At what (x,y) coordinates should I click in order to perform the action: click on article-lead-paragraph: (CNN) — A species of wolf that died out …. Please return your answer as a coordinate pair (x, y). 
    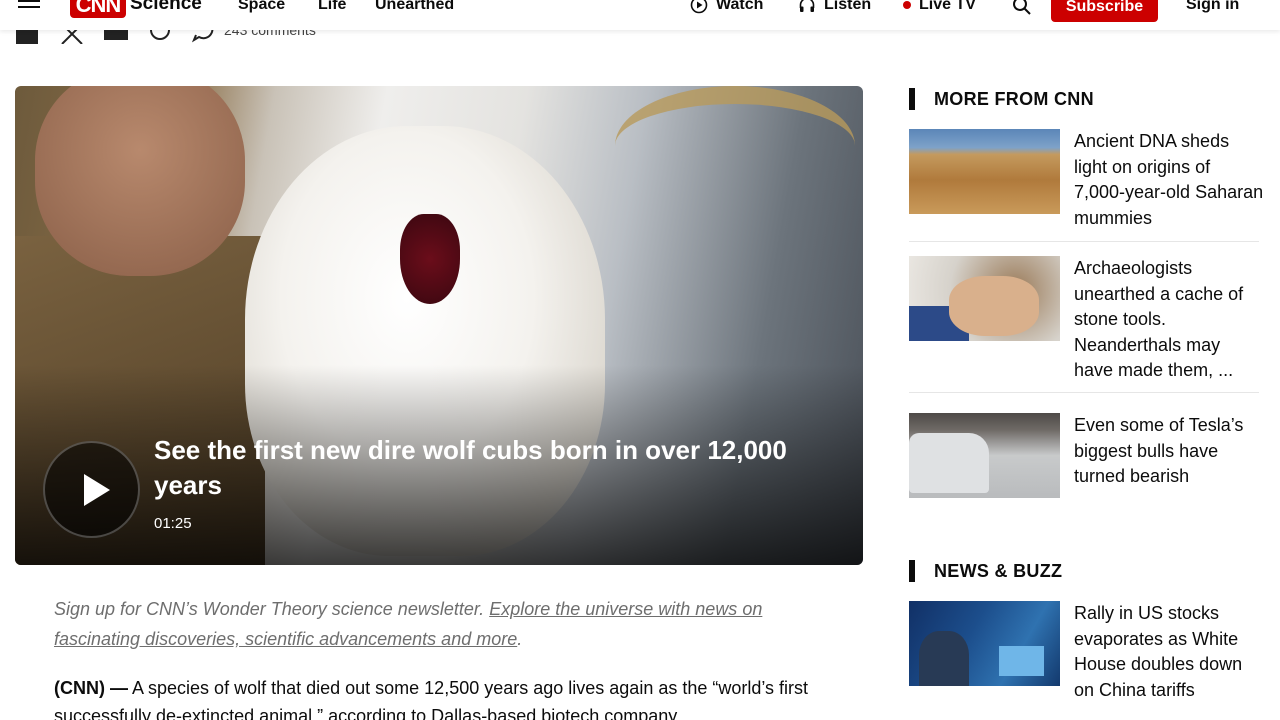
    Looking at the image, I should click on (454, 697).